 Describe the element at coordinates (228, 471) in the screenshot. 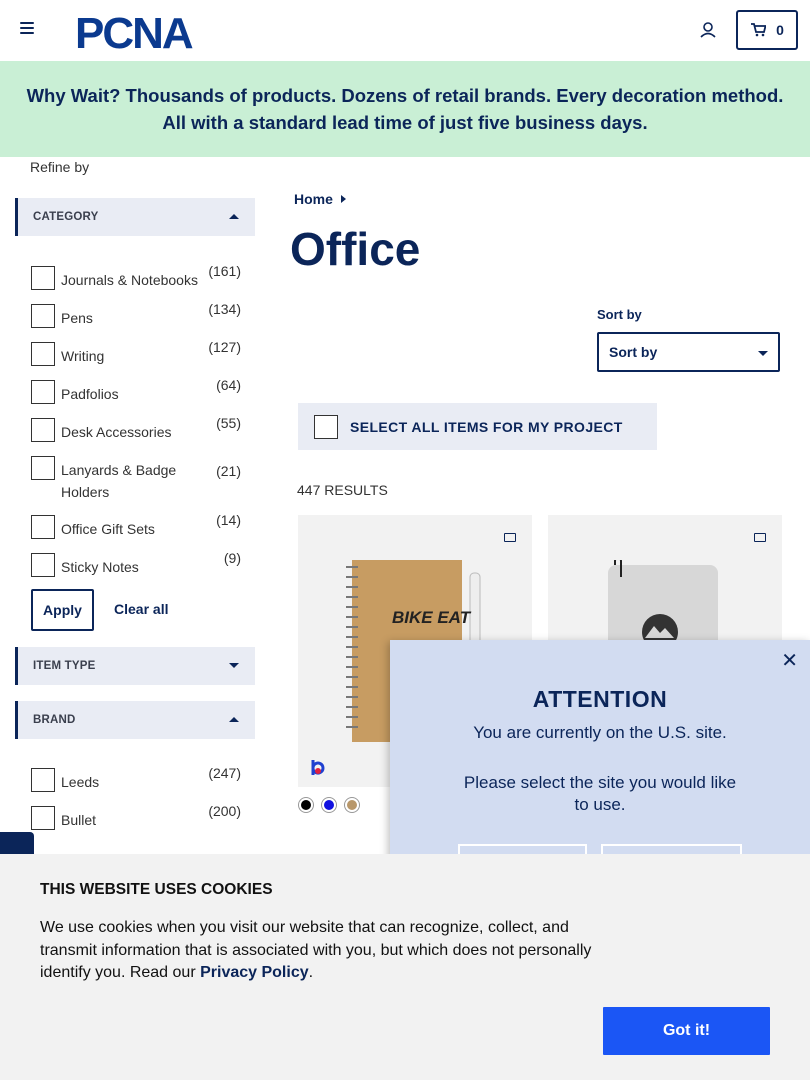

I see `category-option-count: (21)` at that location.